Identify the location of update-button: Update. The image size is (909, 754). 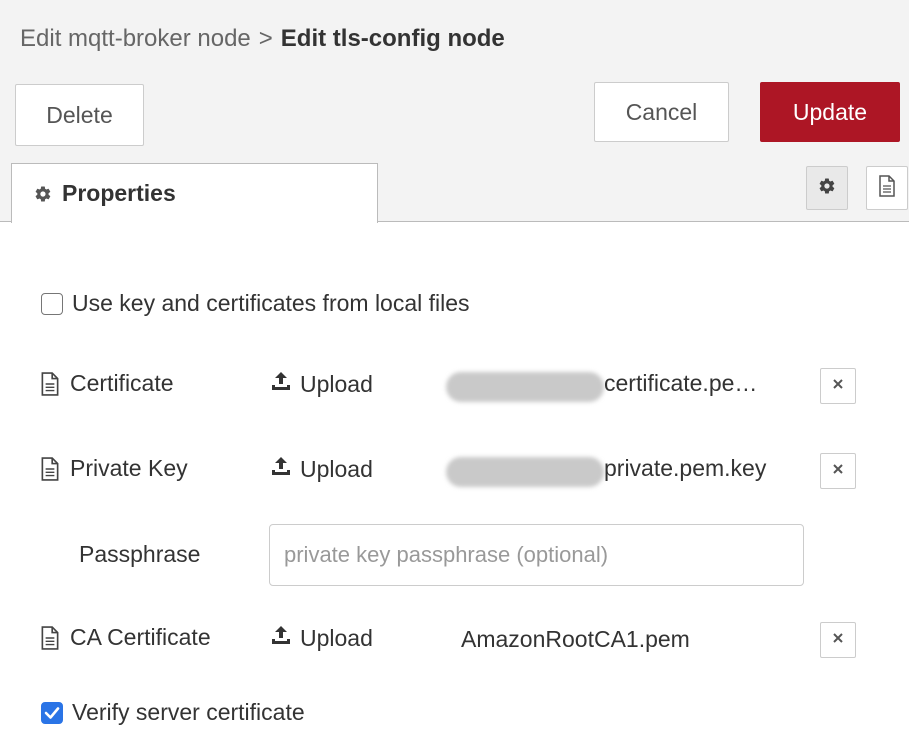
(830, 112).